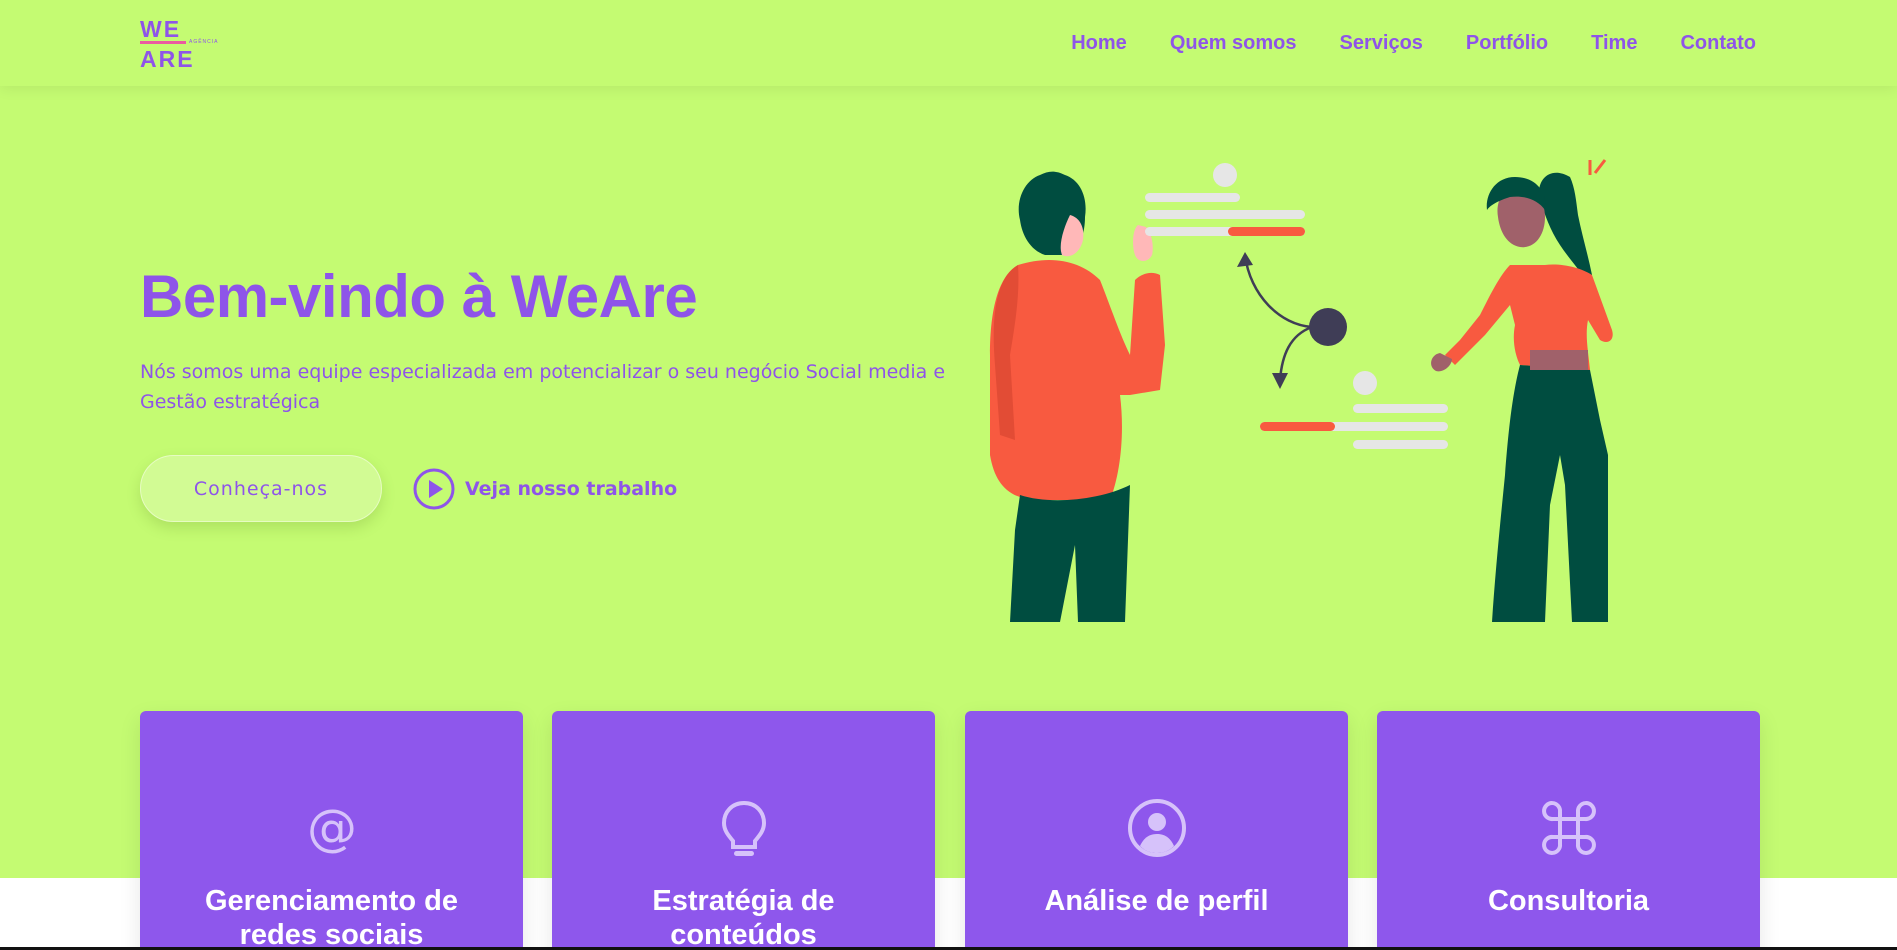 The height and width of the screenshot is (950, 1897). What do you see at coordinates (1077, 396) in the screenshot?
I see `man-figure` at bounding box center [1077, 396].